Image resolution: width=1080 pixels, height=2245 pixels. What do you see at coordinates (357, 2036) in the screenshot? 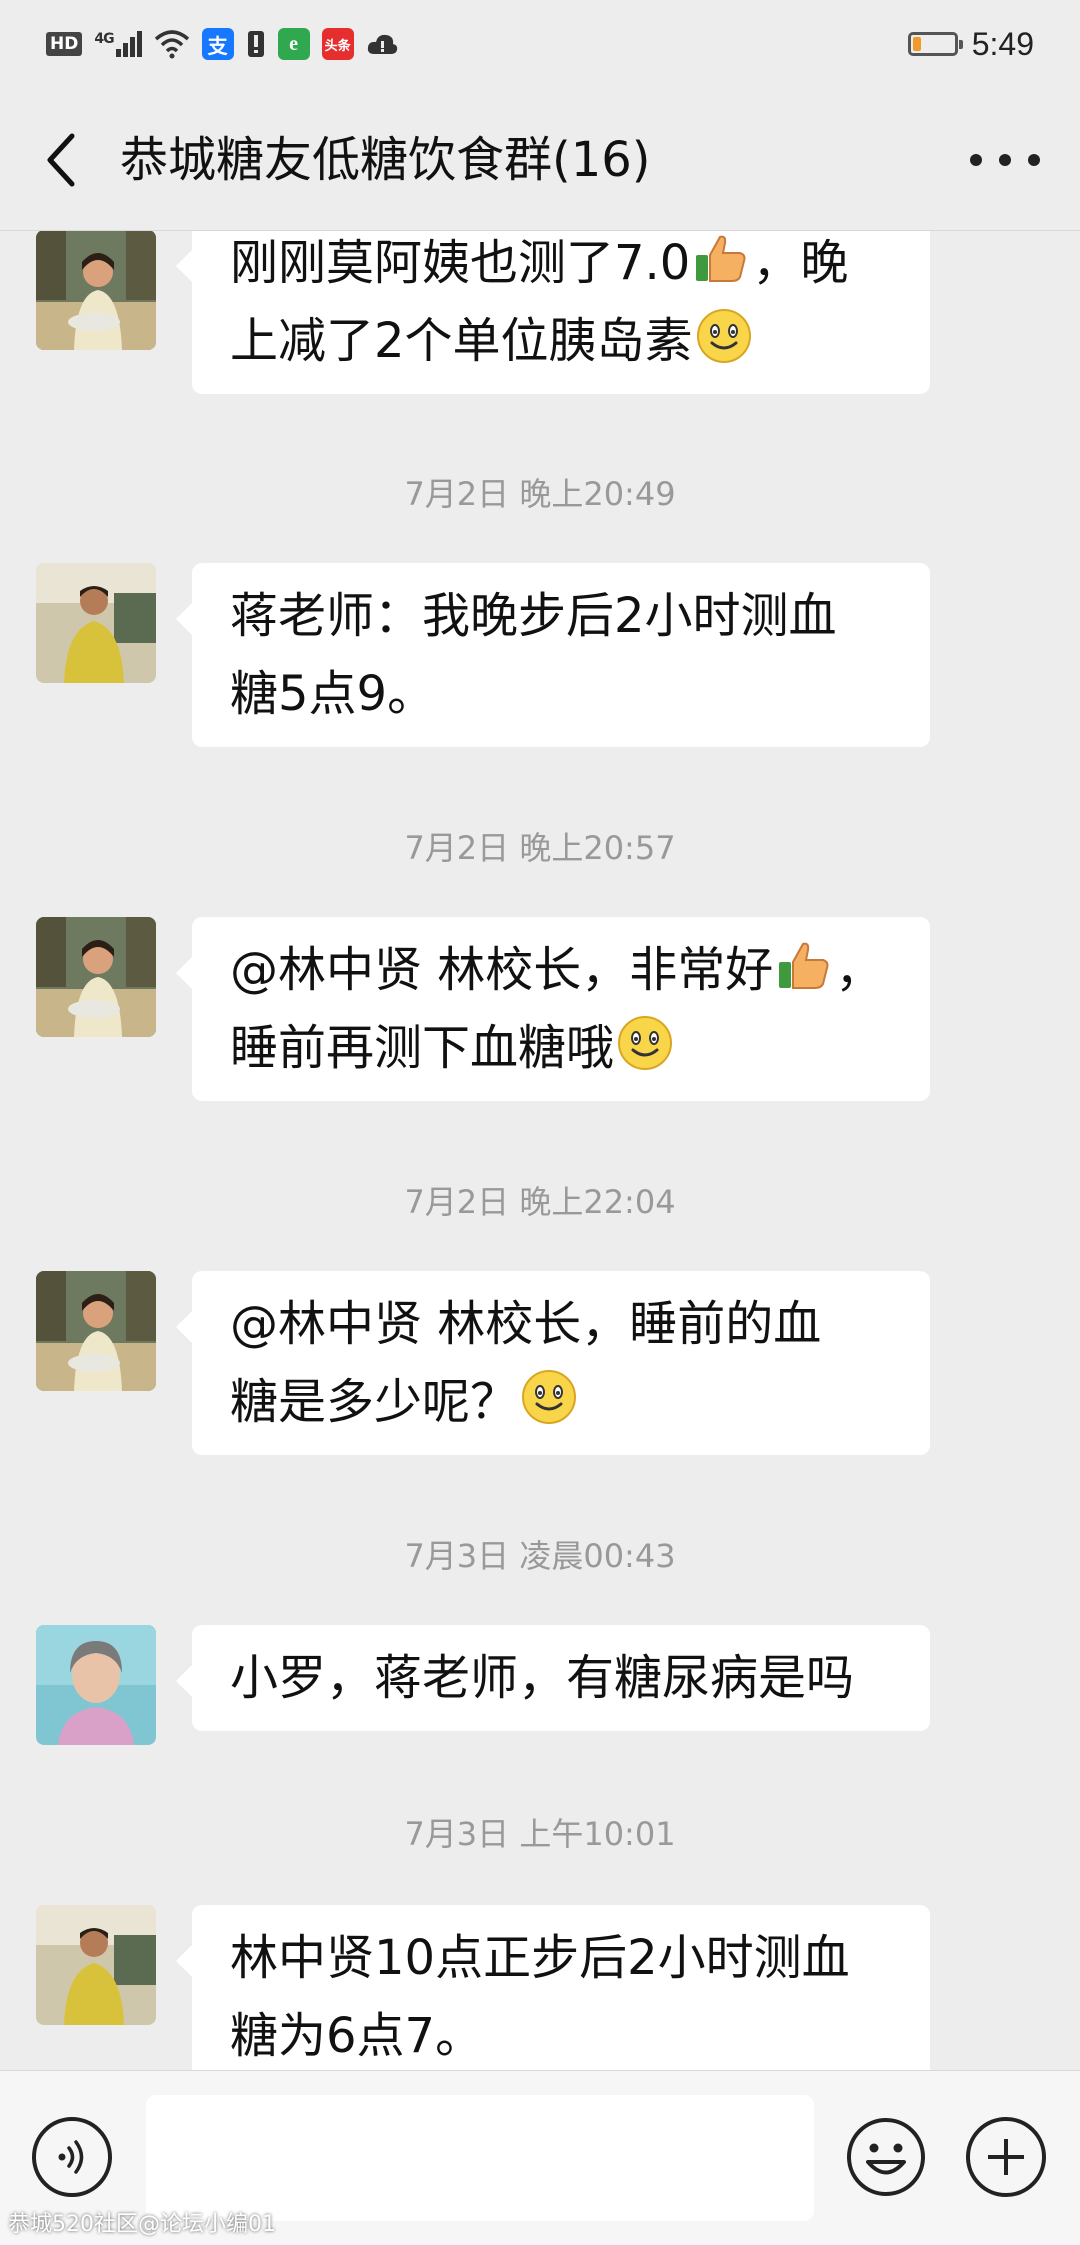
I see `message-text: 糖为6点7。` at bounding box center [357, 2036].